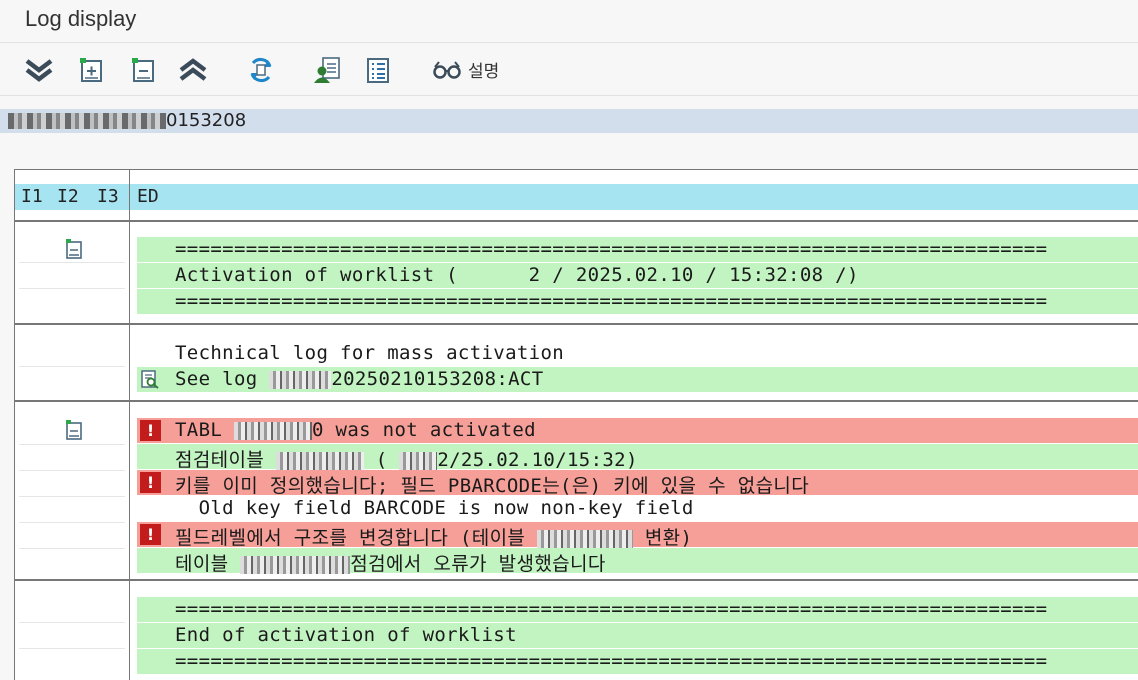 The image size is (1138, 680). What do you see at coordinates (663, 538) in the screenshot?
I see `log-text: 변환)` at bounding box center [663, 538].